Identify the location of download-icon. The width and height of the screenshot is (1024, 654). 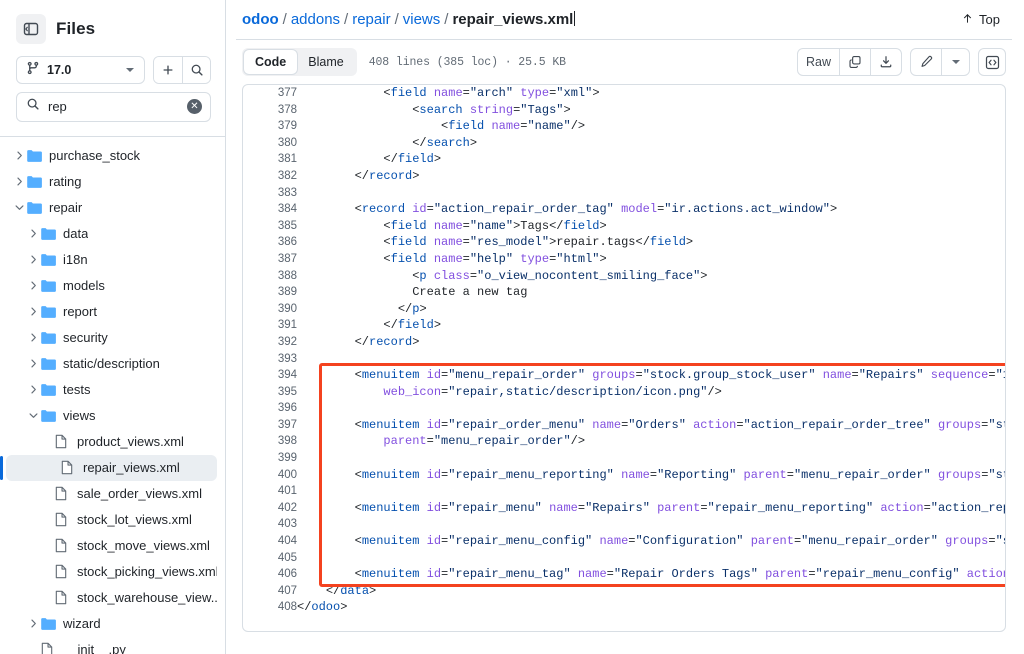
(885, 62).